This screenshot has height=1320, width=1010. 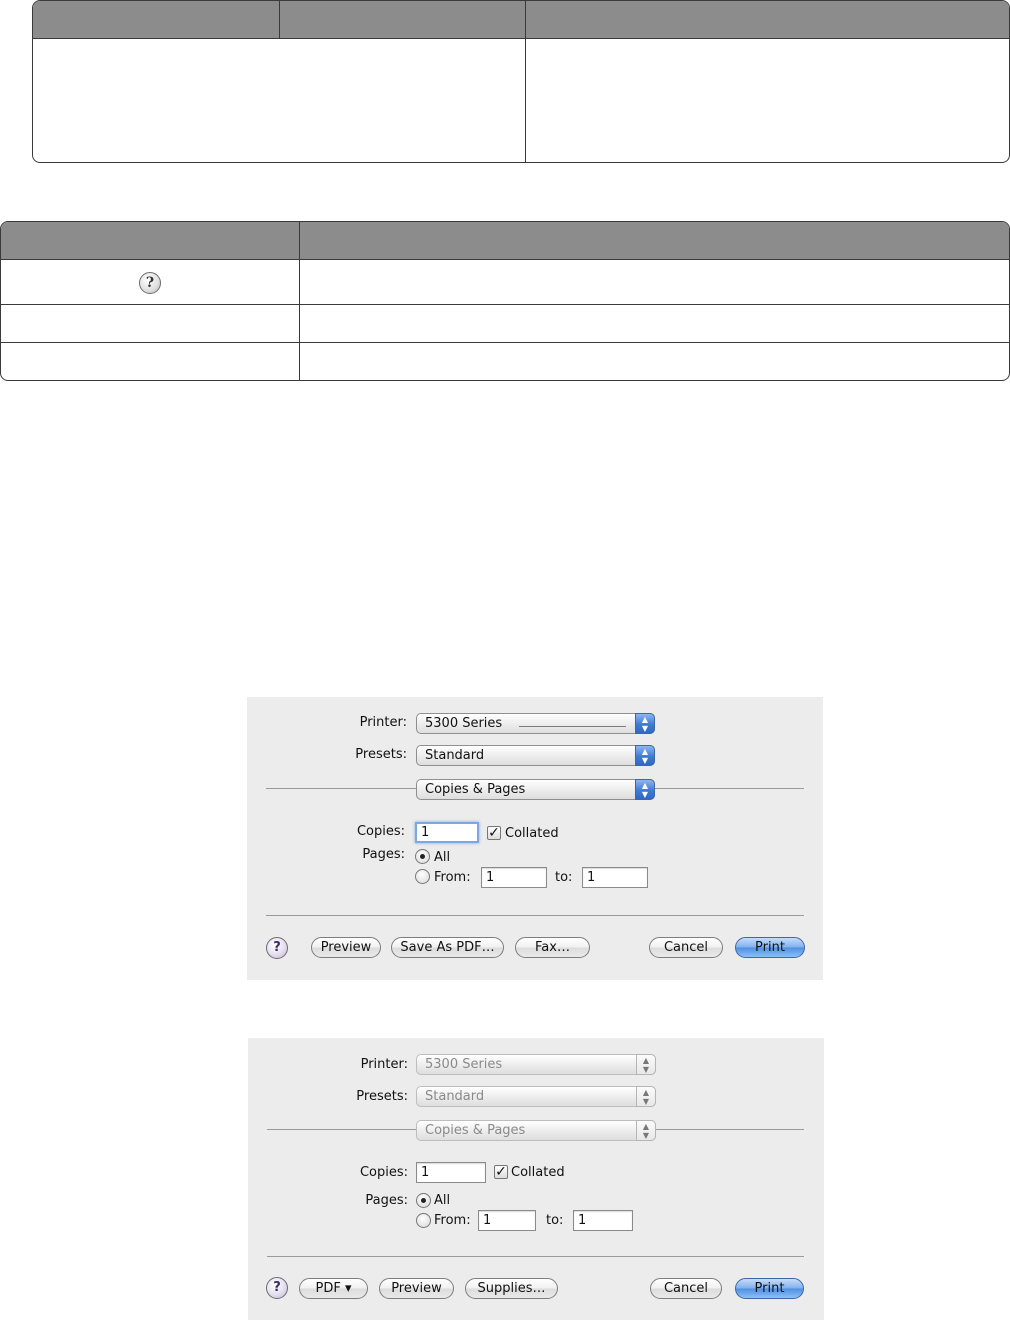 What do you see at coordinates (521, 81) in the screenshot?
I see `document-table-top` at bounding box center [521, 81].